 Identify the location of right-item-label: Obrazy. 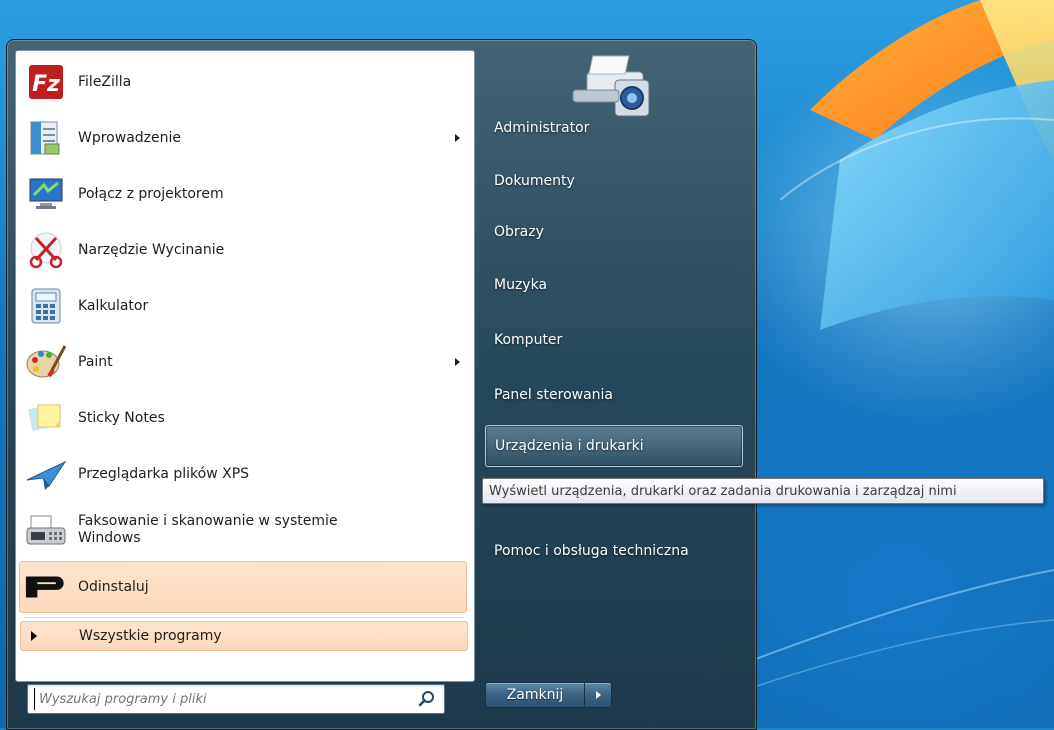
(519, 232).